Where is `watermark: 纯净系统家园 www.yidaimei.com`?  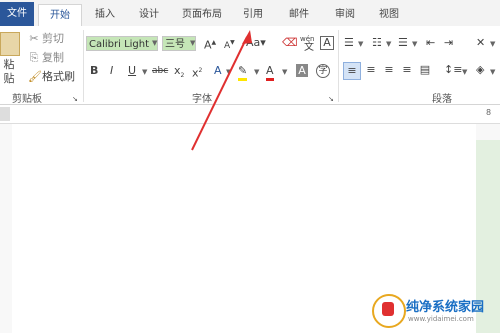 watermark: 纯净系统家园 www.yidaimei.com is located at coordinates (435, 310).